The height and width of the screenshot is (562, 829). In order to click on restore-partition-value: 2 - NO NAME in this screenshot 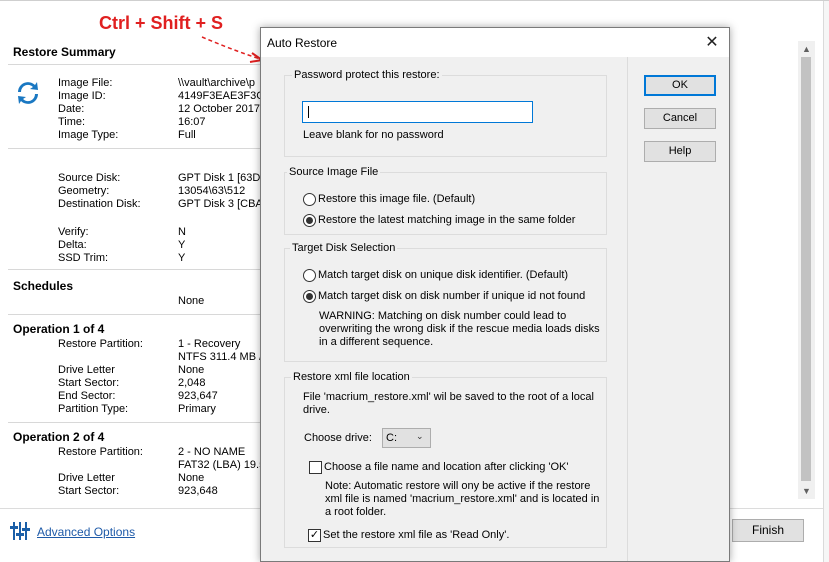, I will do `click(212, 452)`.